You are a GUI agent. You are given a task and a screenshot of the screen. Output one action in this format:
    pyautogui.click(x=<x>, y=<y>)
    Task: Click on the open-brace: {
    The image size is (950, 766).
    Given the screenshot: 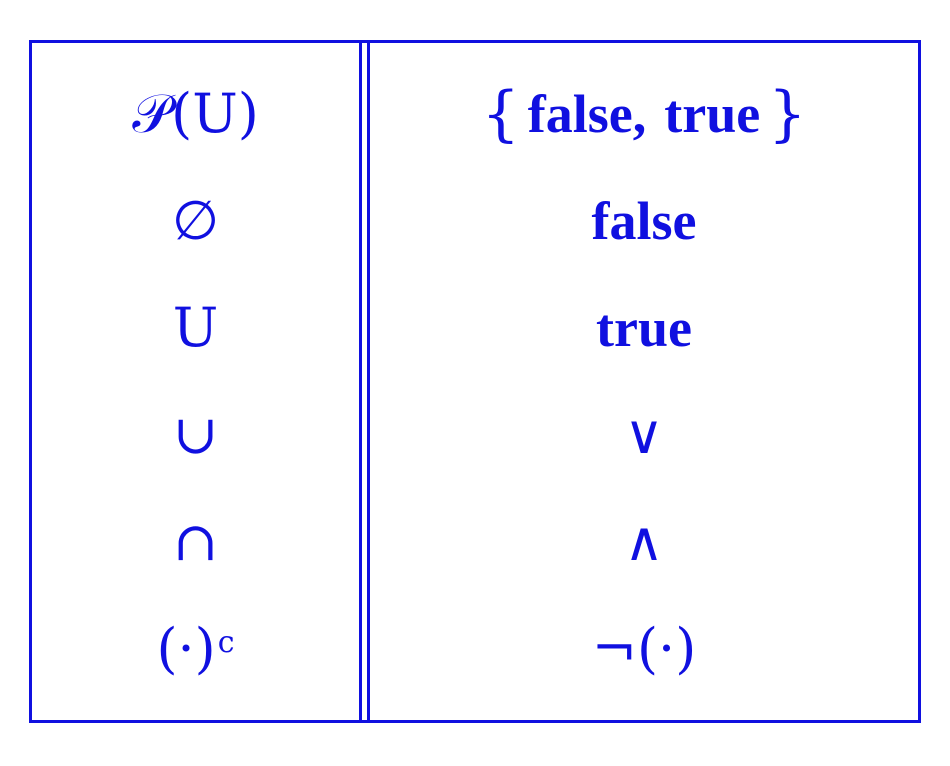 What is the action you would take?
    pyautogui.click(x=500, y=114)
    